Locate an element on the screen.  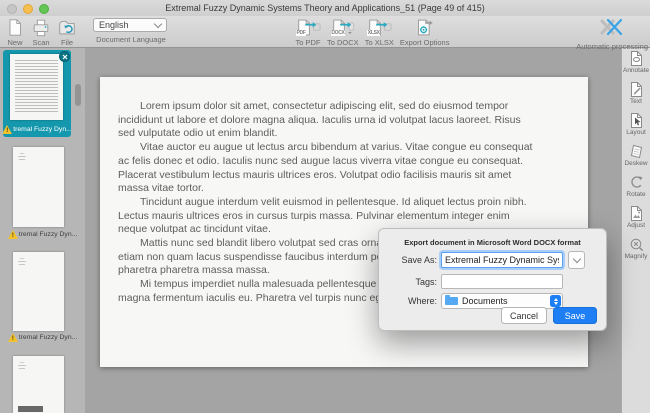
tool-annotate: Annotate is located at coordinates (636, 63).